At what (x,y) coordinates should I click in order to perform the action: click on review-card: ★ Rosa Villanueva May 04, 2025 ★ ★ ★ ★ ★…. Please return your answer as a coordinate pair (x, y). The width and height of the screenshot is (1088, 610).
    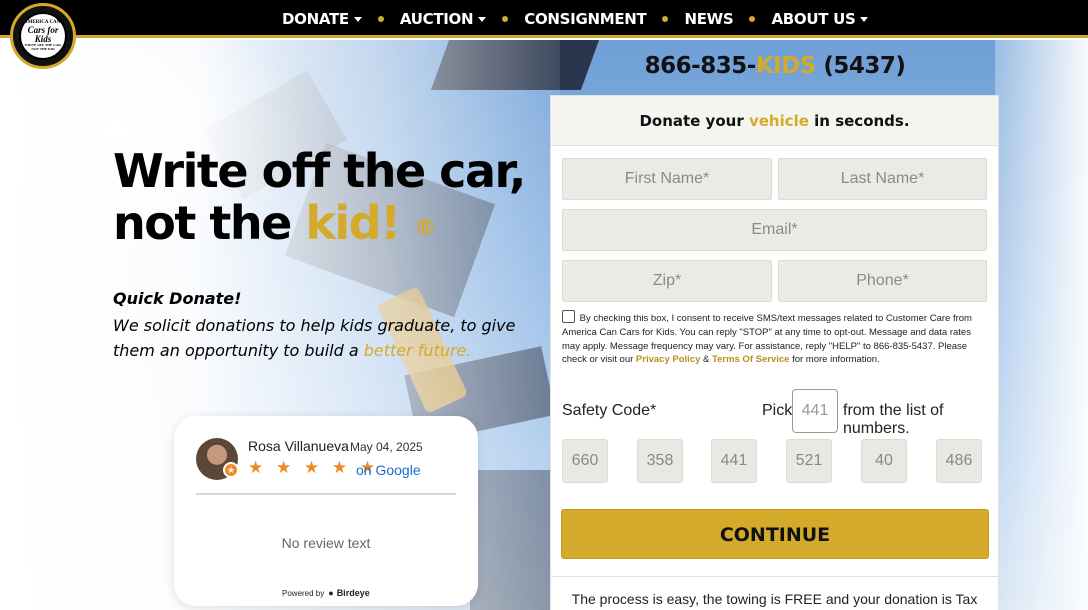
    Looking at the image, I should click on (326, 511).